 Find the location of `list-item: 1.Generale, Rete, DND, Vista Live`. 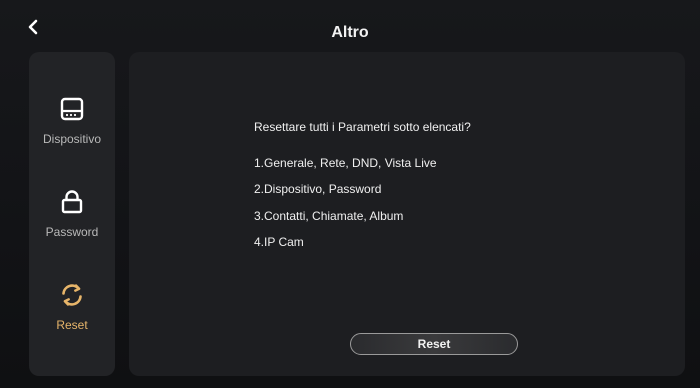

list-item: 1.Generale, Rete, DND, Vista Live is located at coordinates (345, 163).